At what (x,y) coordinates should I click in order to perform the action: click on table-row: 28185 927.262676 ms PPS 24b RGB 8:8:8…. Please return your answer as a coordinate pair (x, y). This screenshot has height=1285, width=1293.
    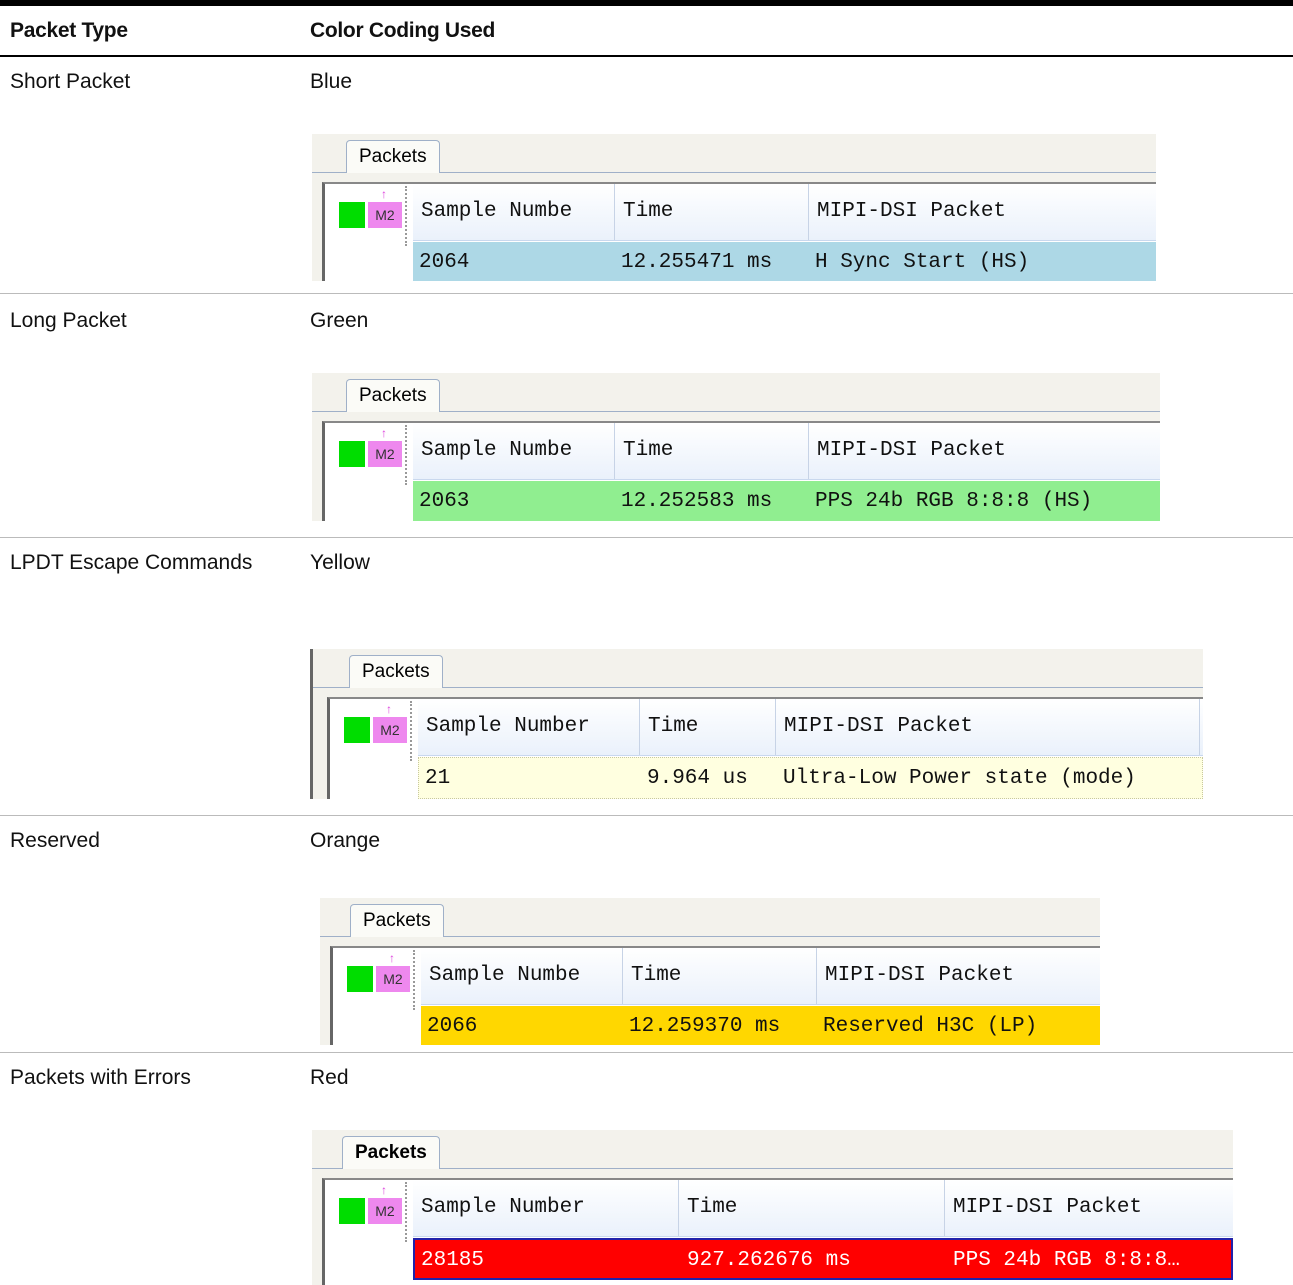
    Looking at the image, I should click on (823, 1259).